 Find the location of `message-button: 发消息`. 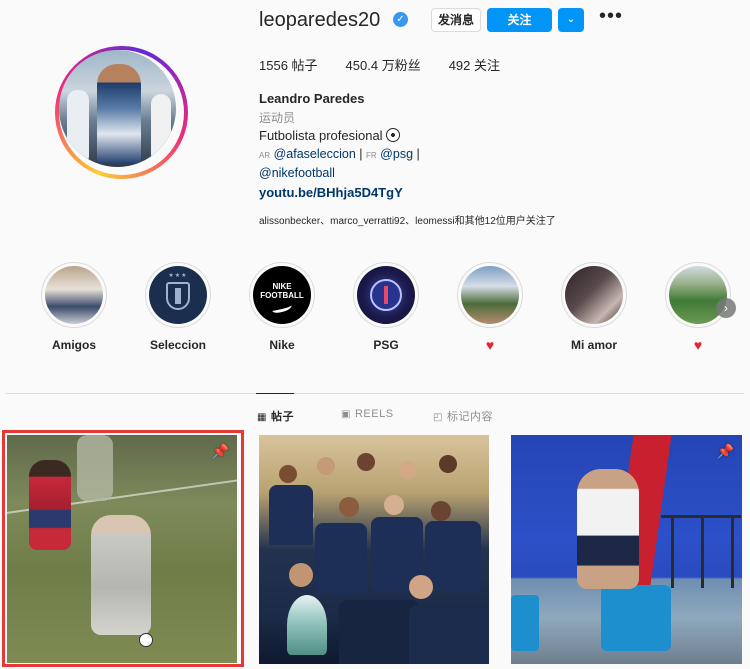

message-button: 发消息 is located at coordinates (456, 20).